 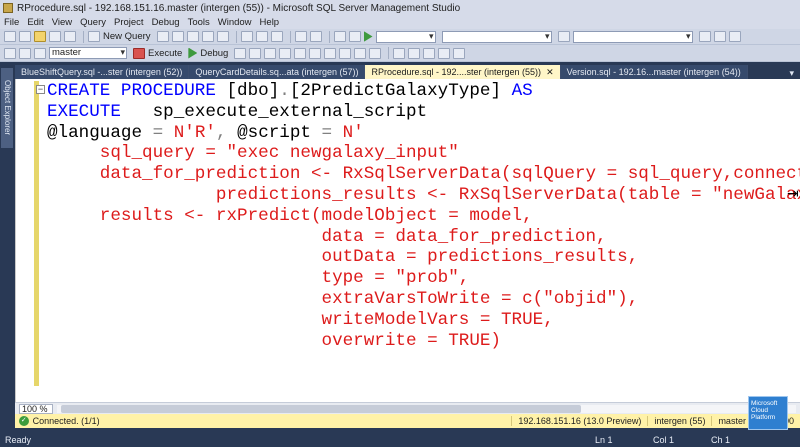 I want to click on badge-line: Cloud, so click(x=759, y=410).